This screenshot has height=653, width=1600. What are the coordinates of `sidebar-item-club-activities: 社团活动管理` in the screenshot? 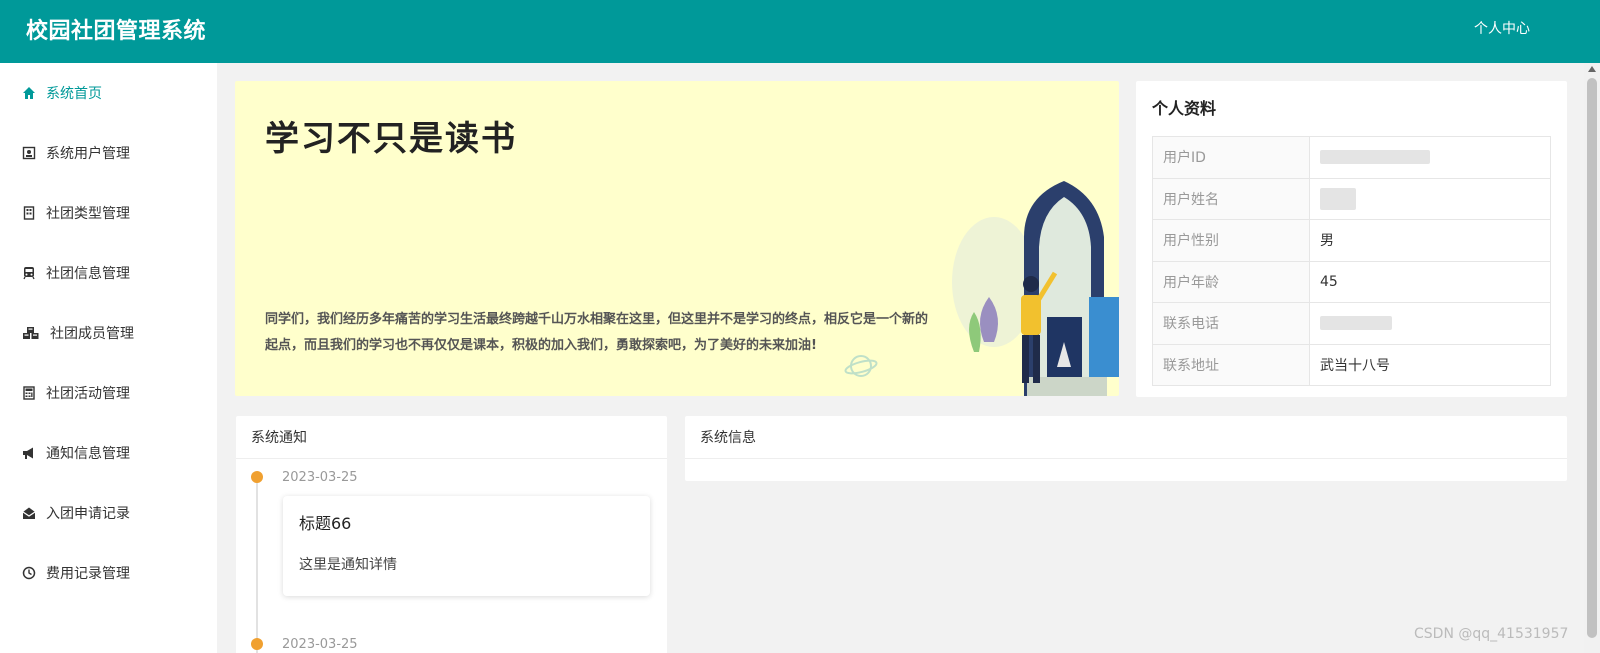 It's located at (108, 393).